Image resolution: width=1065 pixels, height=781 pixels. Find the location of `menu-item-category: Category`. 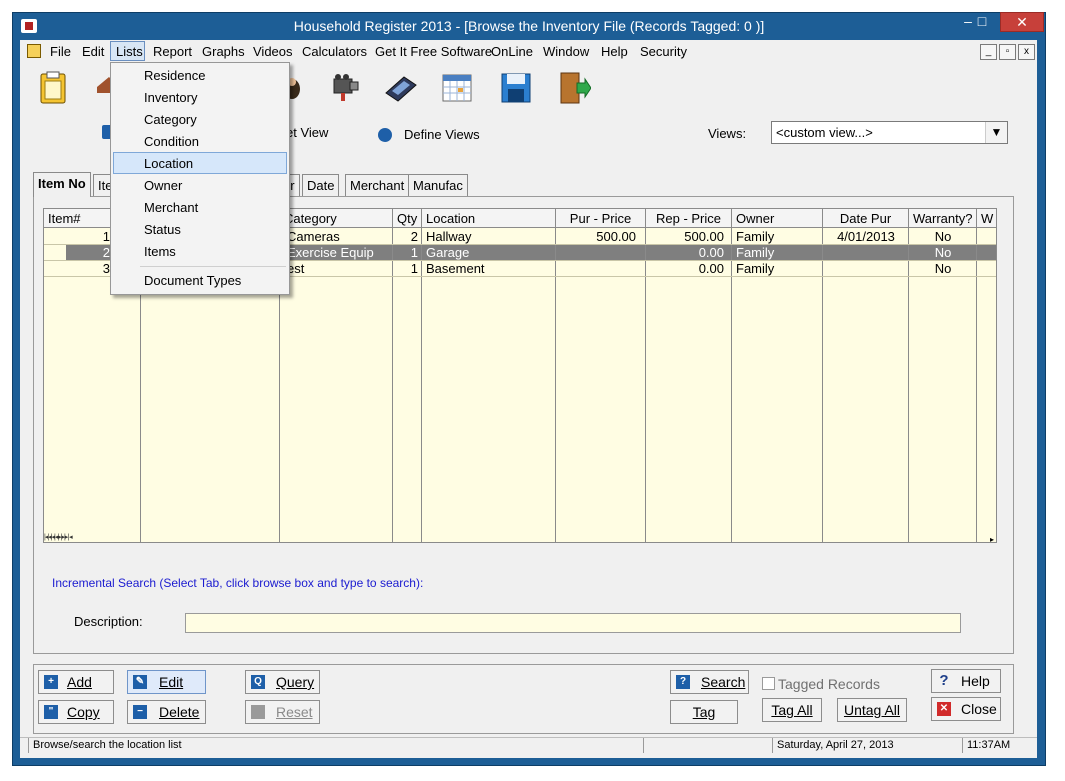

menu-item-category: Category is located at coordinates (170, 119).